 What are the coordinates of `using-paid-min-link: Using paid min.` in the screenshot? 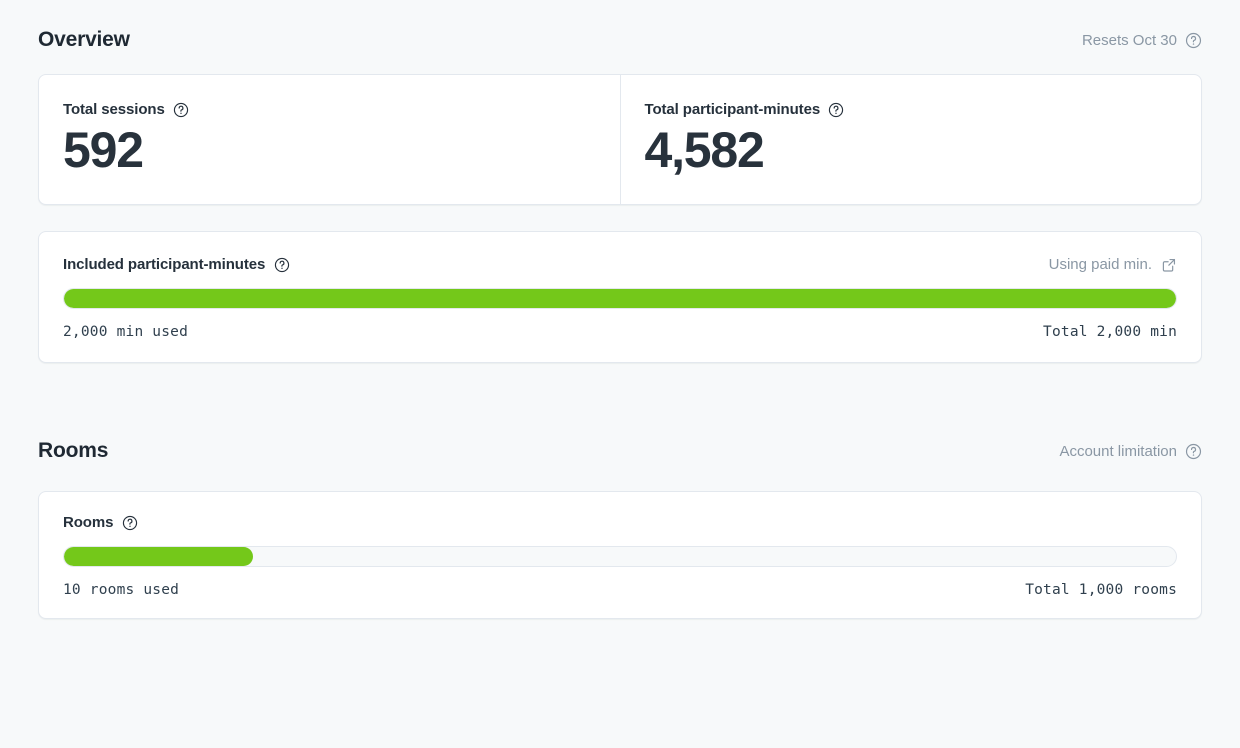 It's located at (1113, 264).